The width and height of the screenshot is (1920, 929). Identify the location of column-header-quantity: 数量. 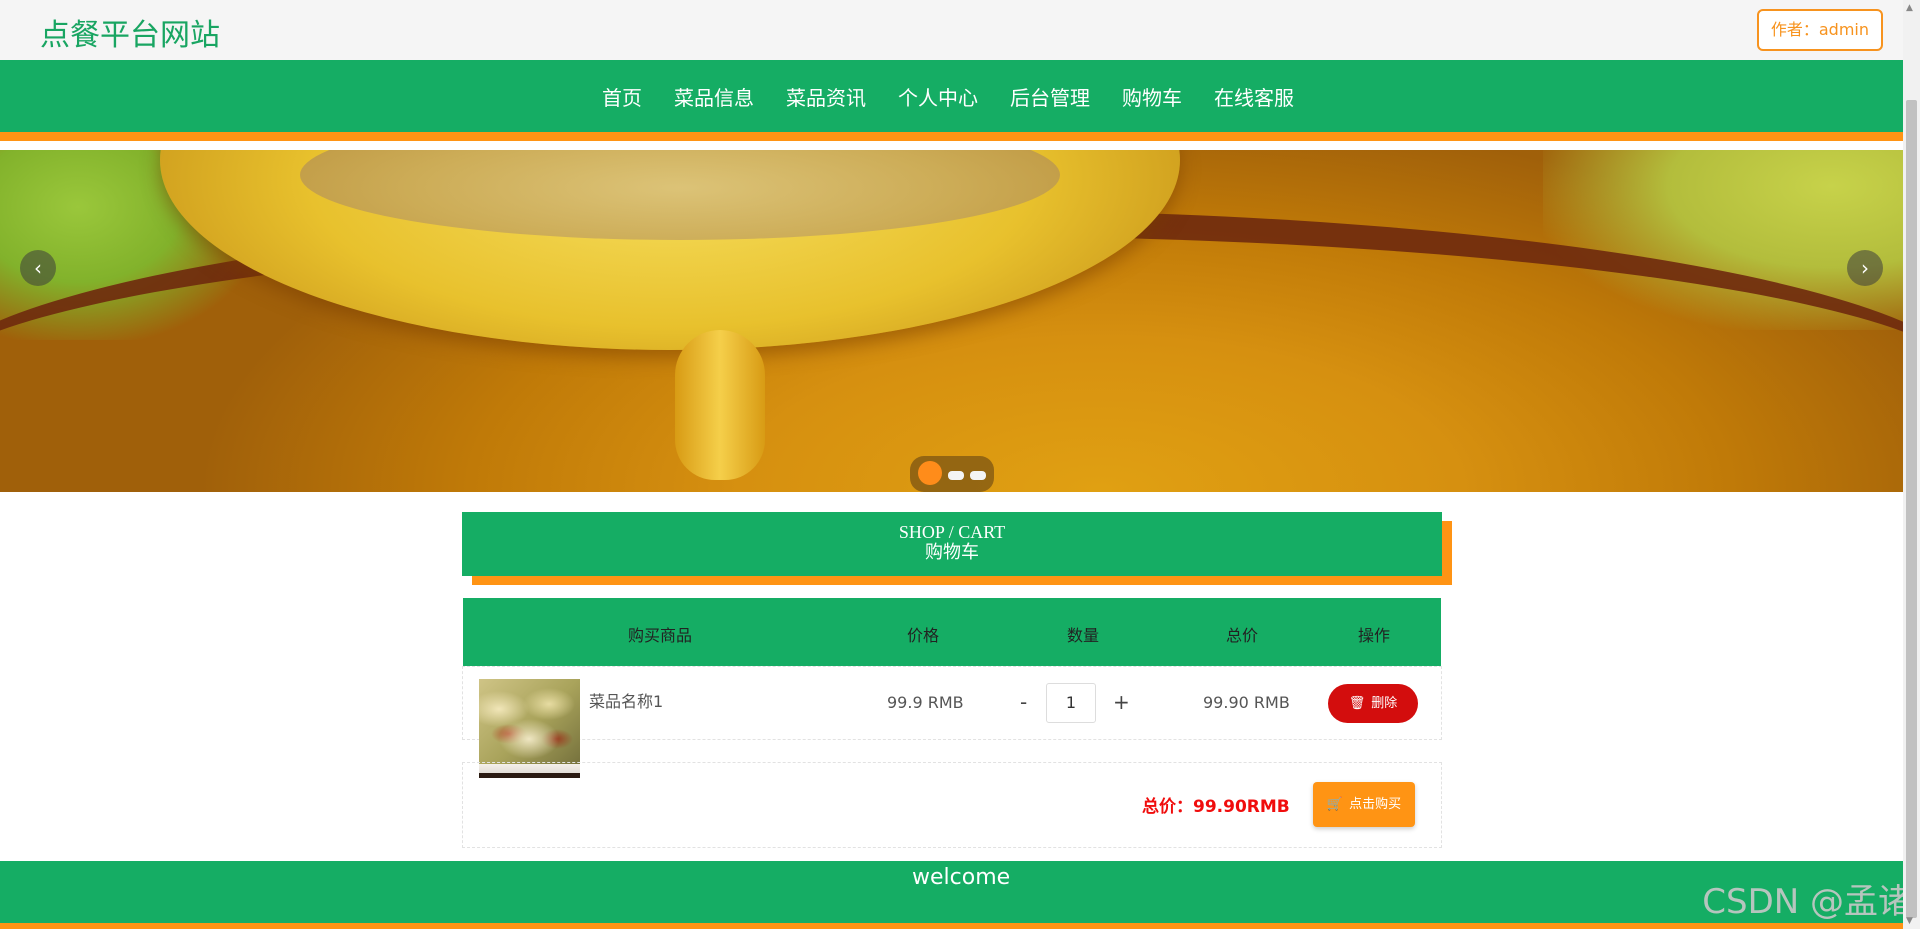
(1083, 635).